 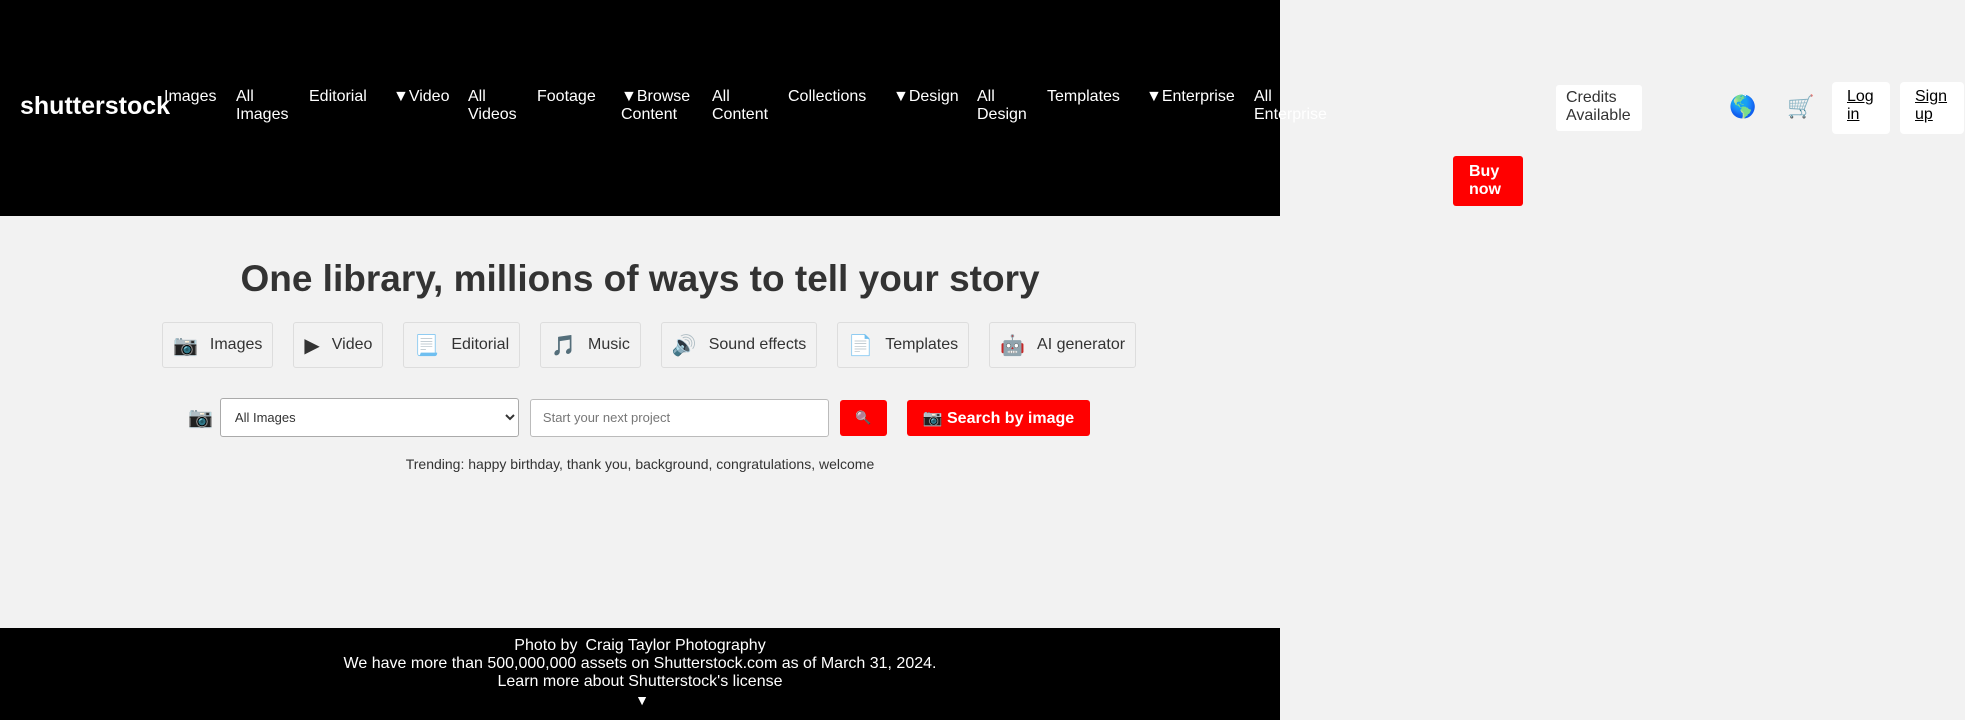 What do you see at coordinates (427, 345) in the screenshot?
I see `document-icon: 📃` at bounding box center [427, 345].